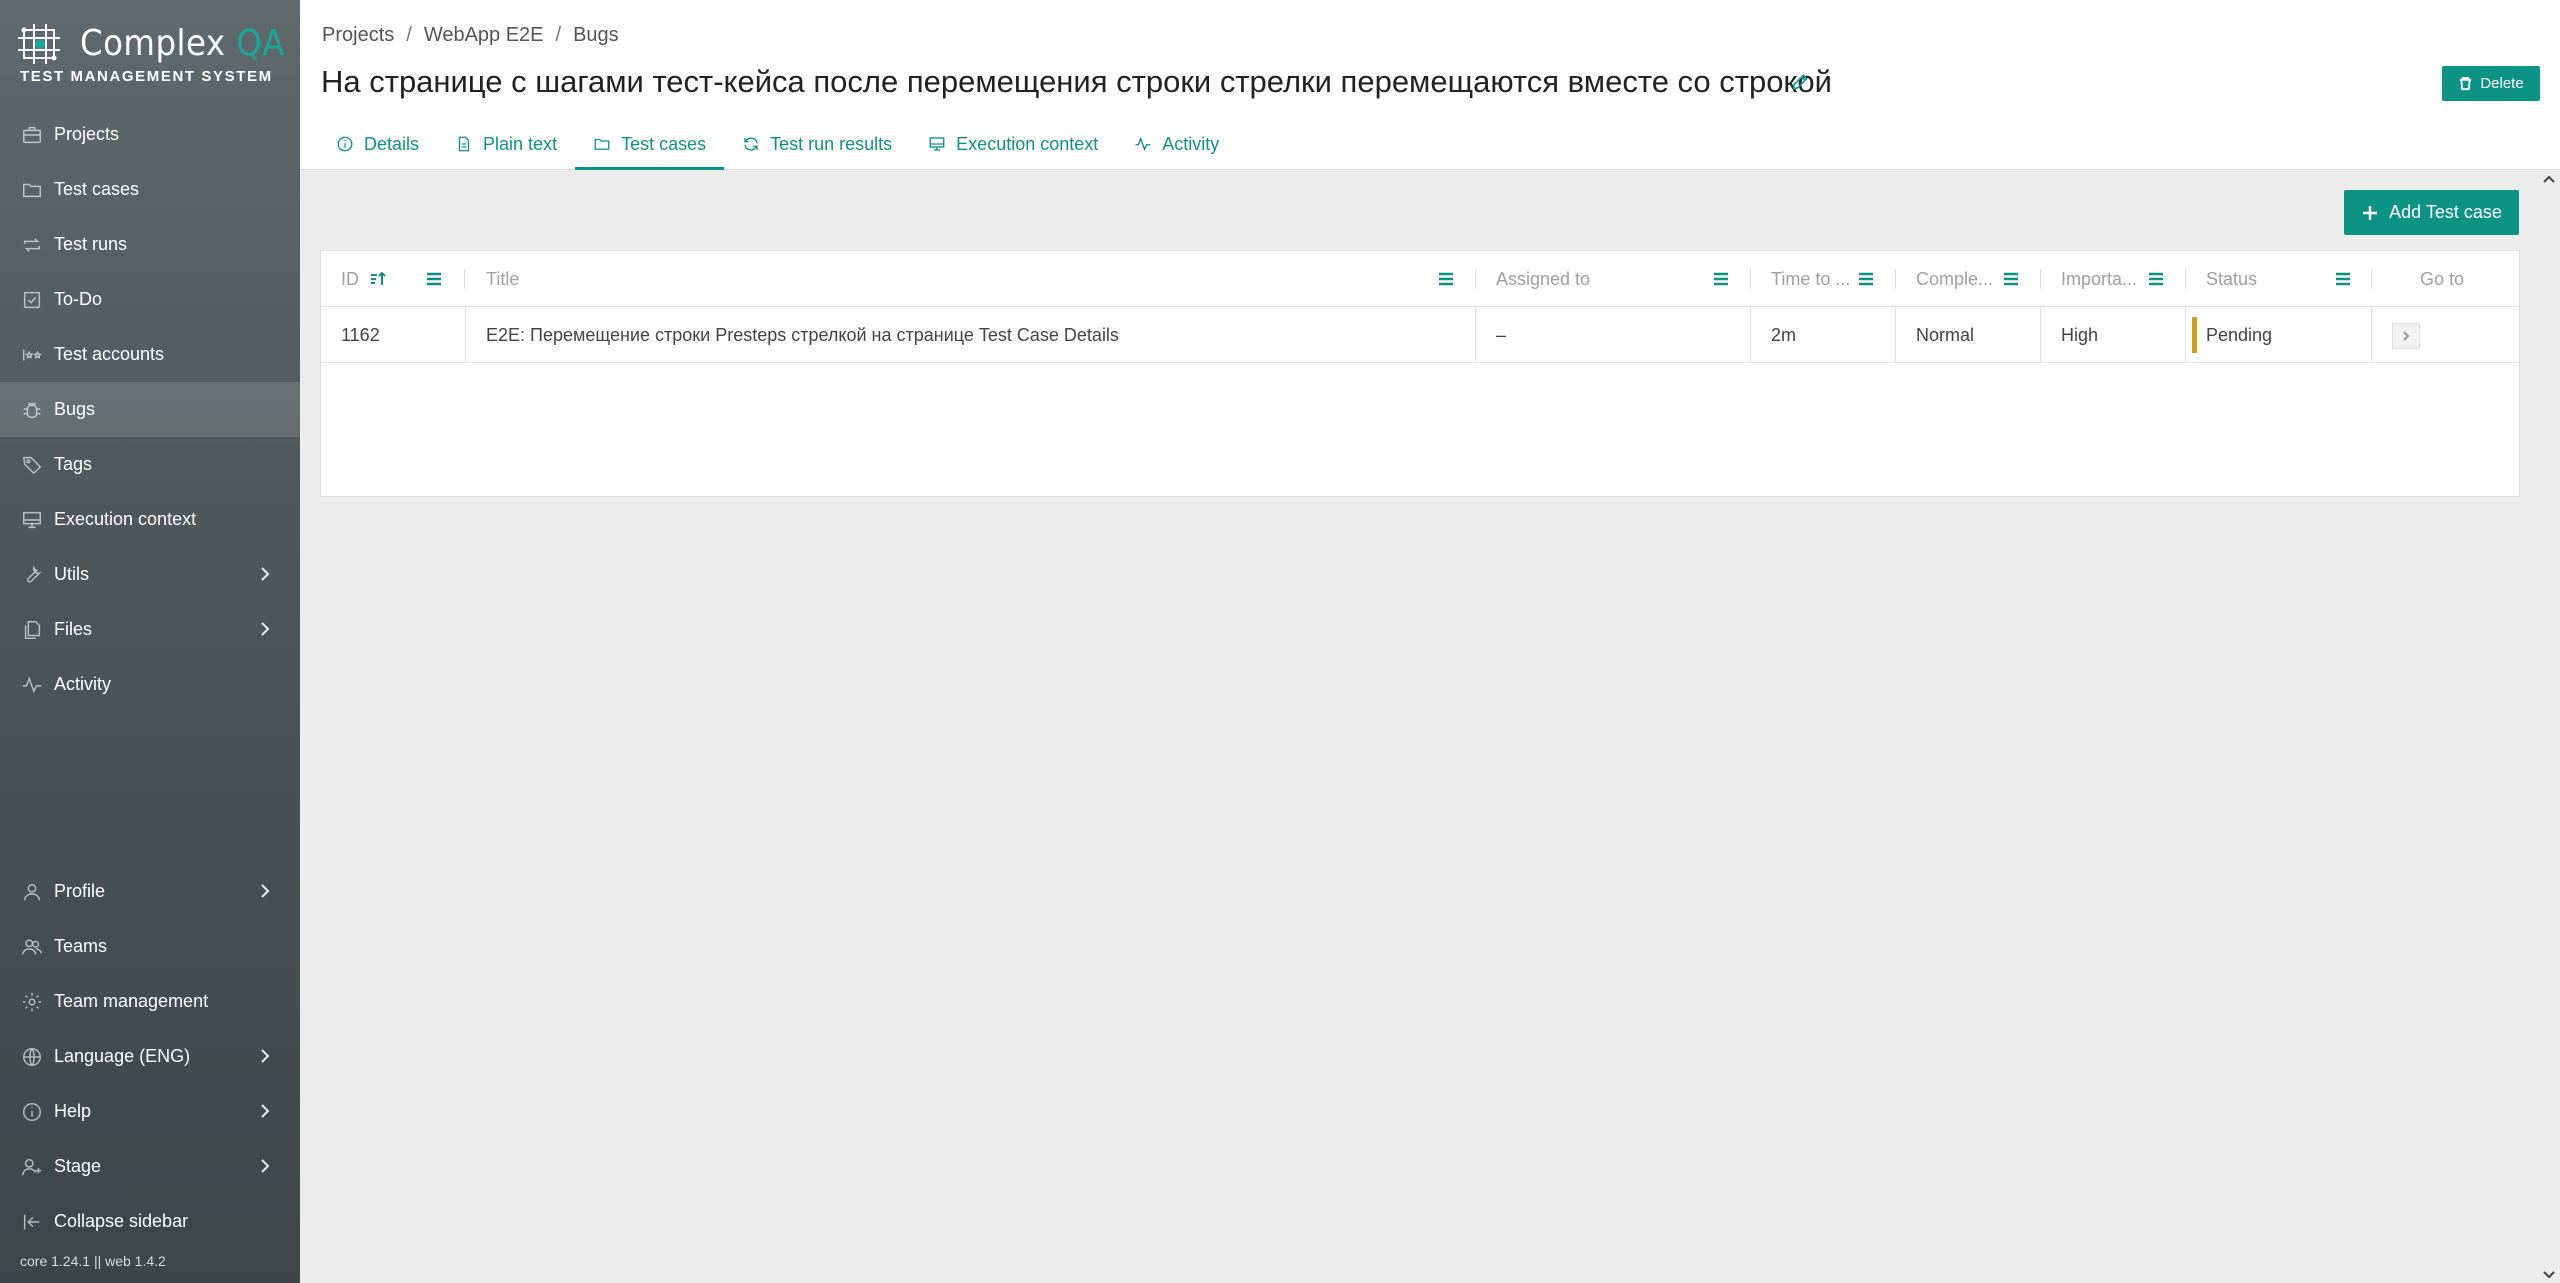 The width and height of the screenshot is (2560, 1283). Describe the element at coordinates (150, 946) in the screenshot. I see `sidebar-item-teams: Teams` at that location.